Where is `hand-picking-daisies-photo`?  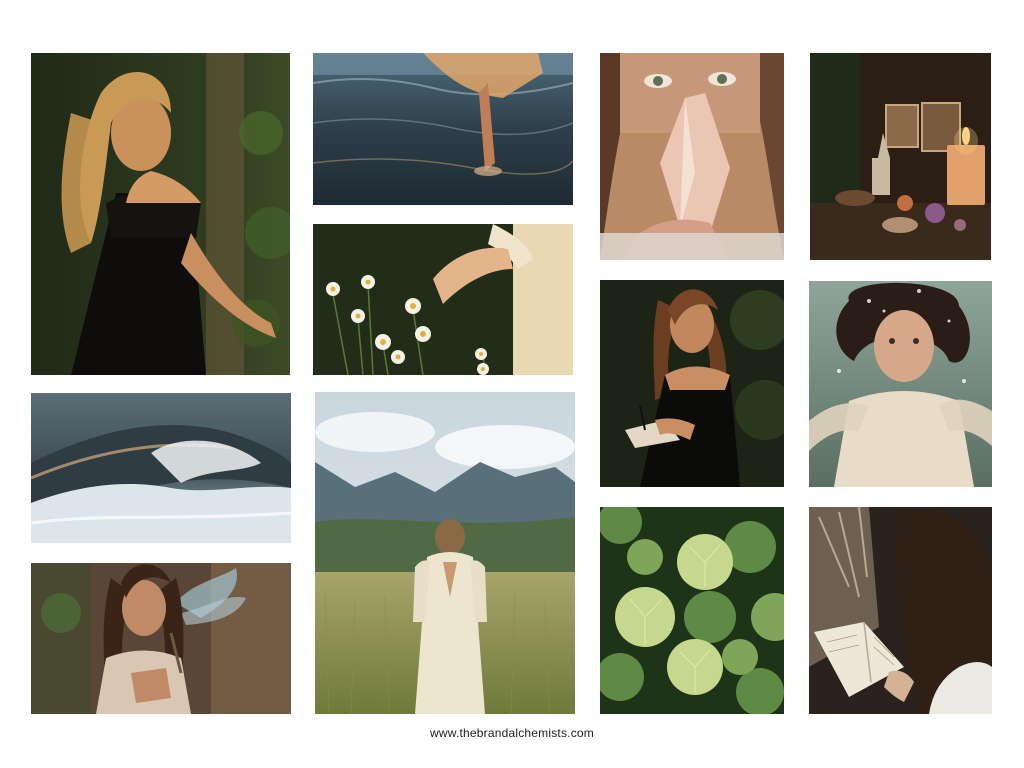
hand-picking-daisies-photo is located at coordinates (443, 299).